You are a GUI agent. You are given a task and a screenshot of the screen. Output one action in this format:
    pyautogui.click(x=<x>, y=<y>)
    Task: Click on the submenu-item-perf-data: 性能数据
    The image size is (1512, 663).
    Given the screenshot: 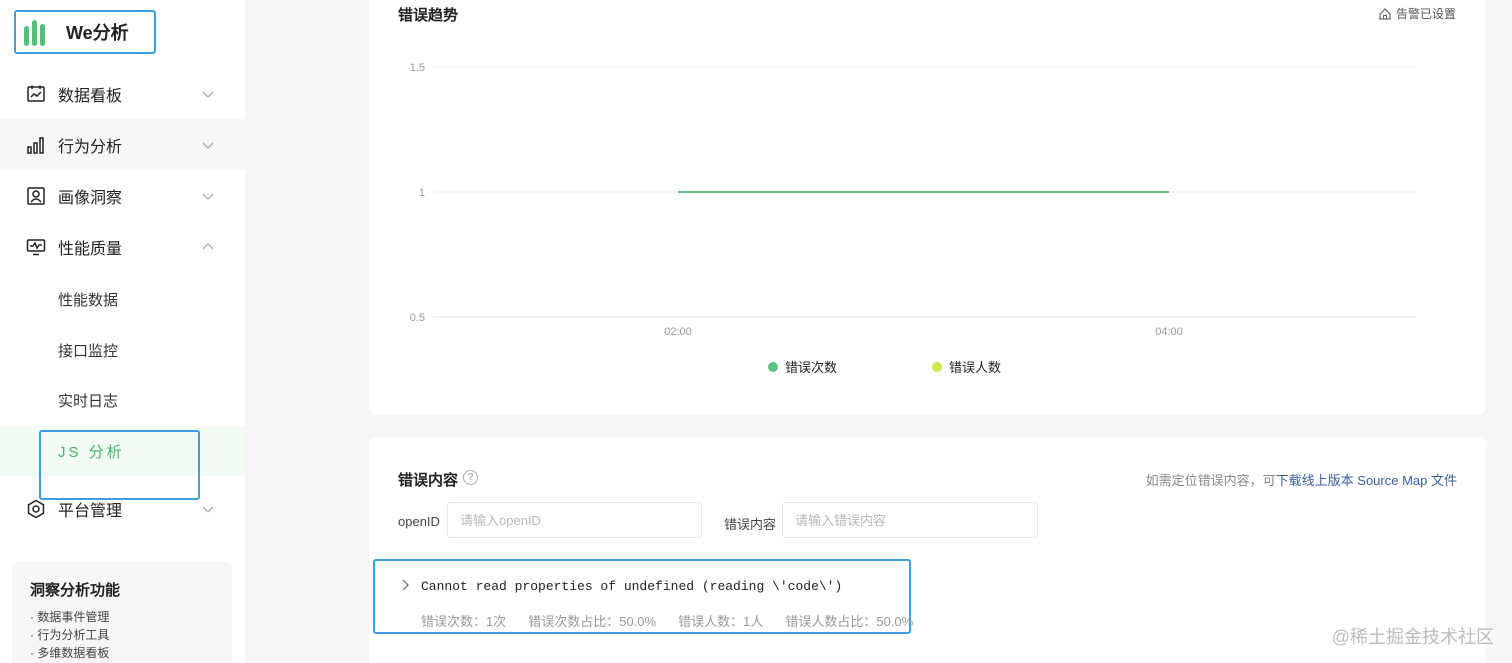 What is the action you would take?
    pyautogui.click(x=122, y=299)
    